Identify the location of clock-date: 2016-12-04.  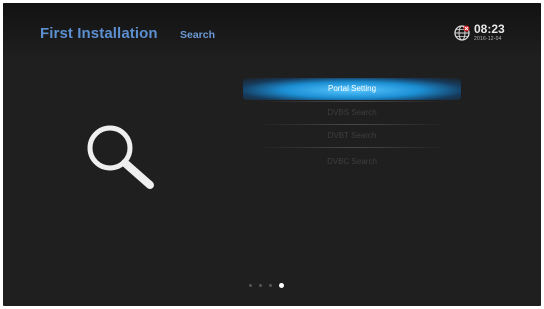
(488, 39).